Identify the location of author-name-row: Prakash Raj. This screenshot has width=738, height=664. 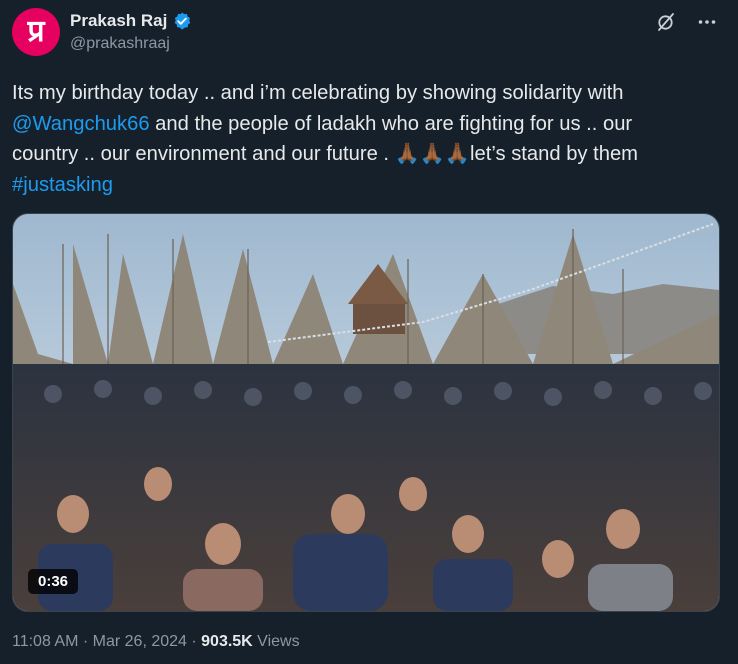
(131, 21).